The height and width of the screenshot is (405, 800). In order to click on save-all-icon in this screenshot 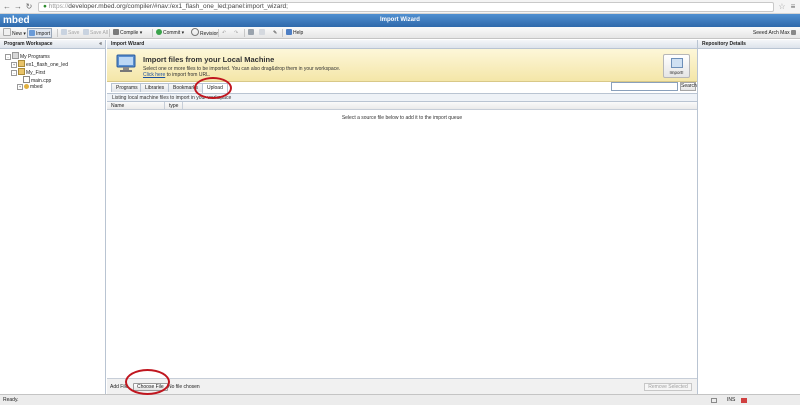, I will do `click(86, 32)`.